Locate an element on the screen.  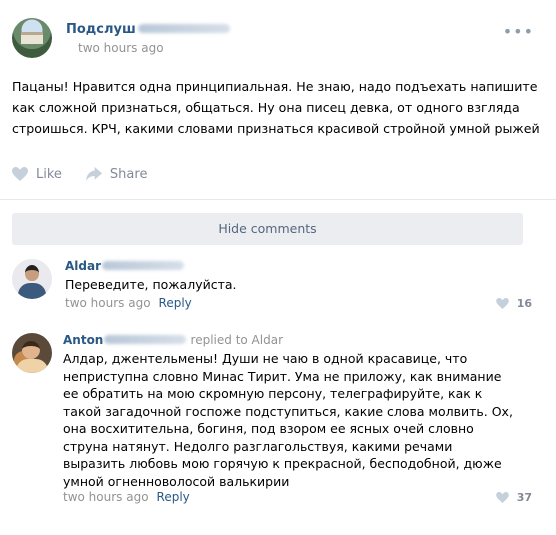
comment-like-button: 37 is located at coordinates (513, 497).